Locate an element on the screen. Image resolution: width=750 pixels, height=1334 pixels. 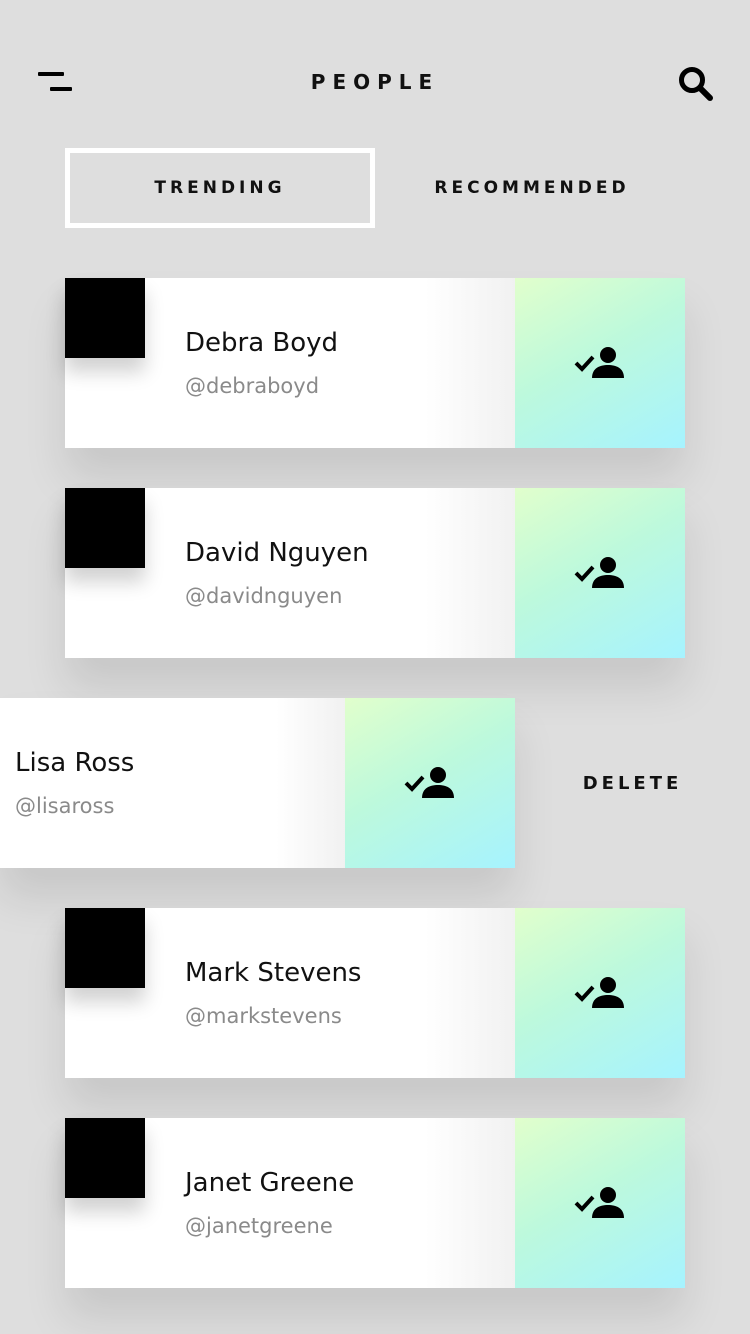
list-item: Mark Stevens @markstevens is located at coordinates (375, 993).